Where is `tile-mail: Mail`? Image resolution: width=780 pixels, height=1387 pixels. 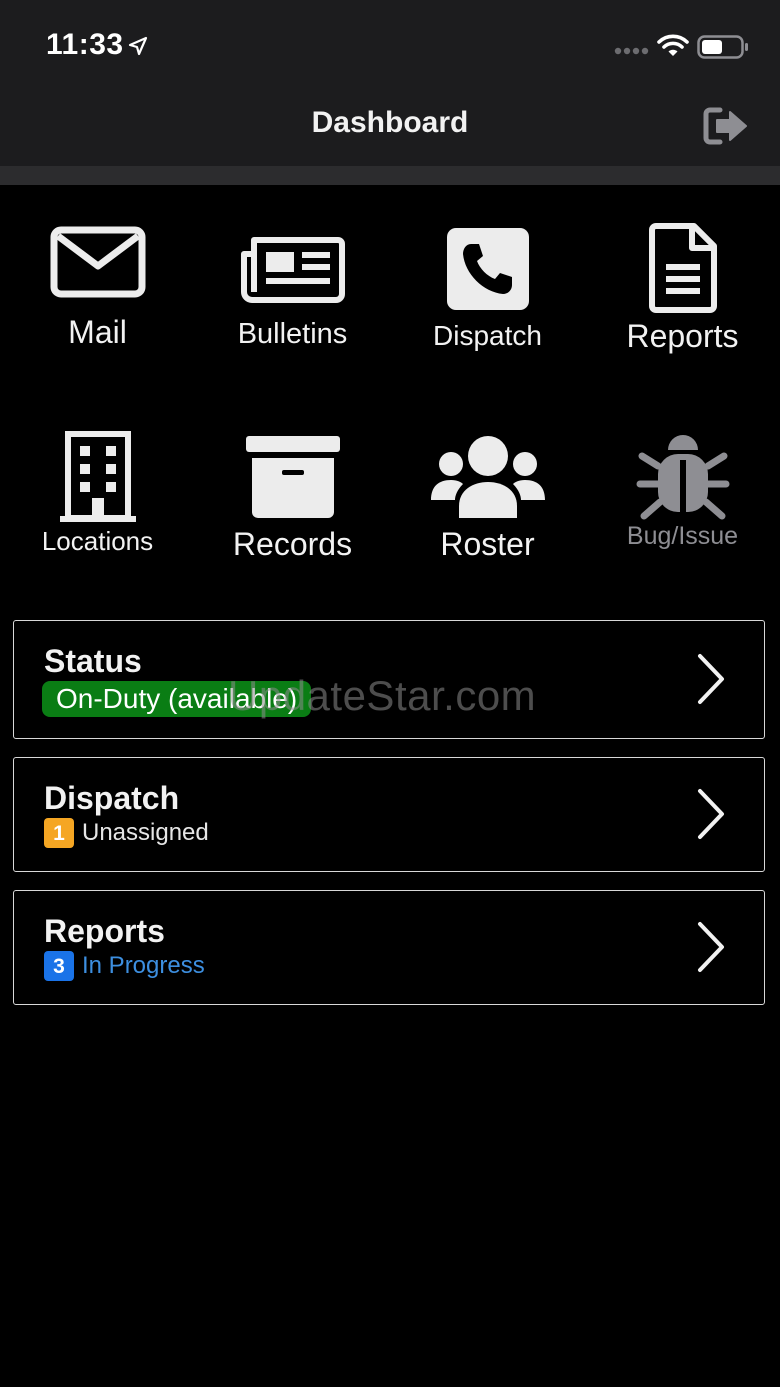 tile-mail: Mail is located at coordinates (97, 288).